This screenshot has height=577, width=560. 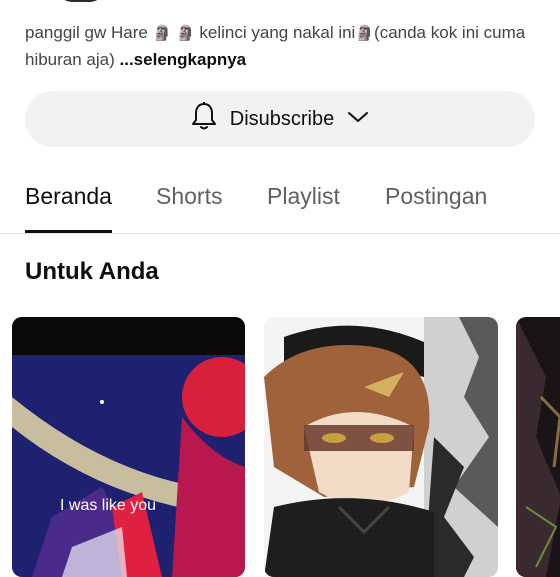 What do you see at coordinates (89, 32) in the screenshot?
I see `description-text-1: panggil gw Hare` at bounding box center [89, 32].